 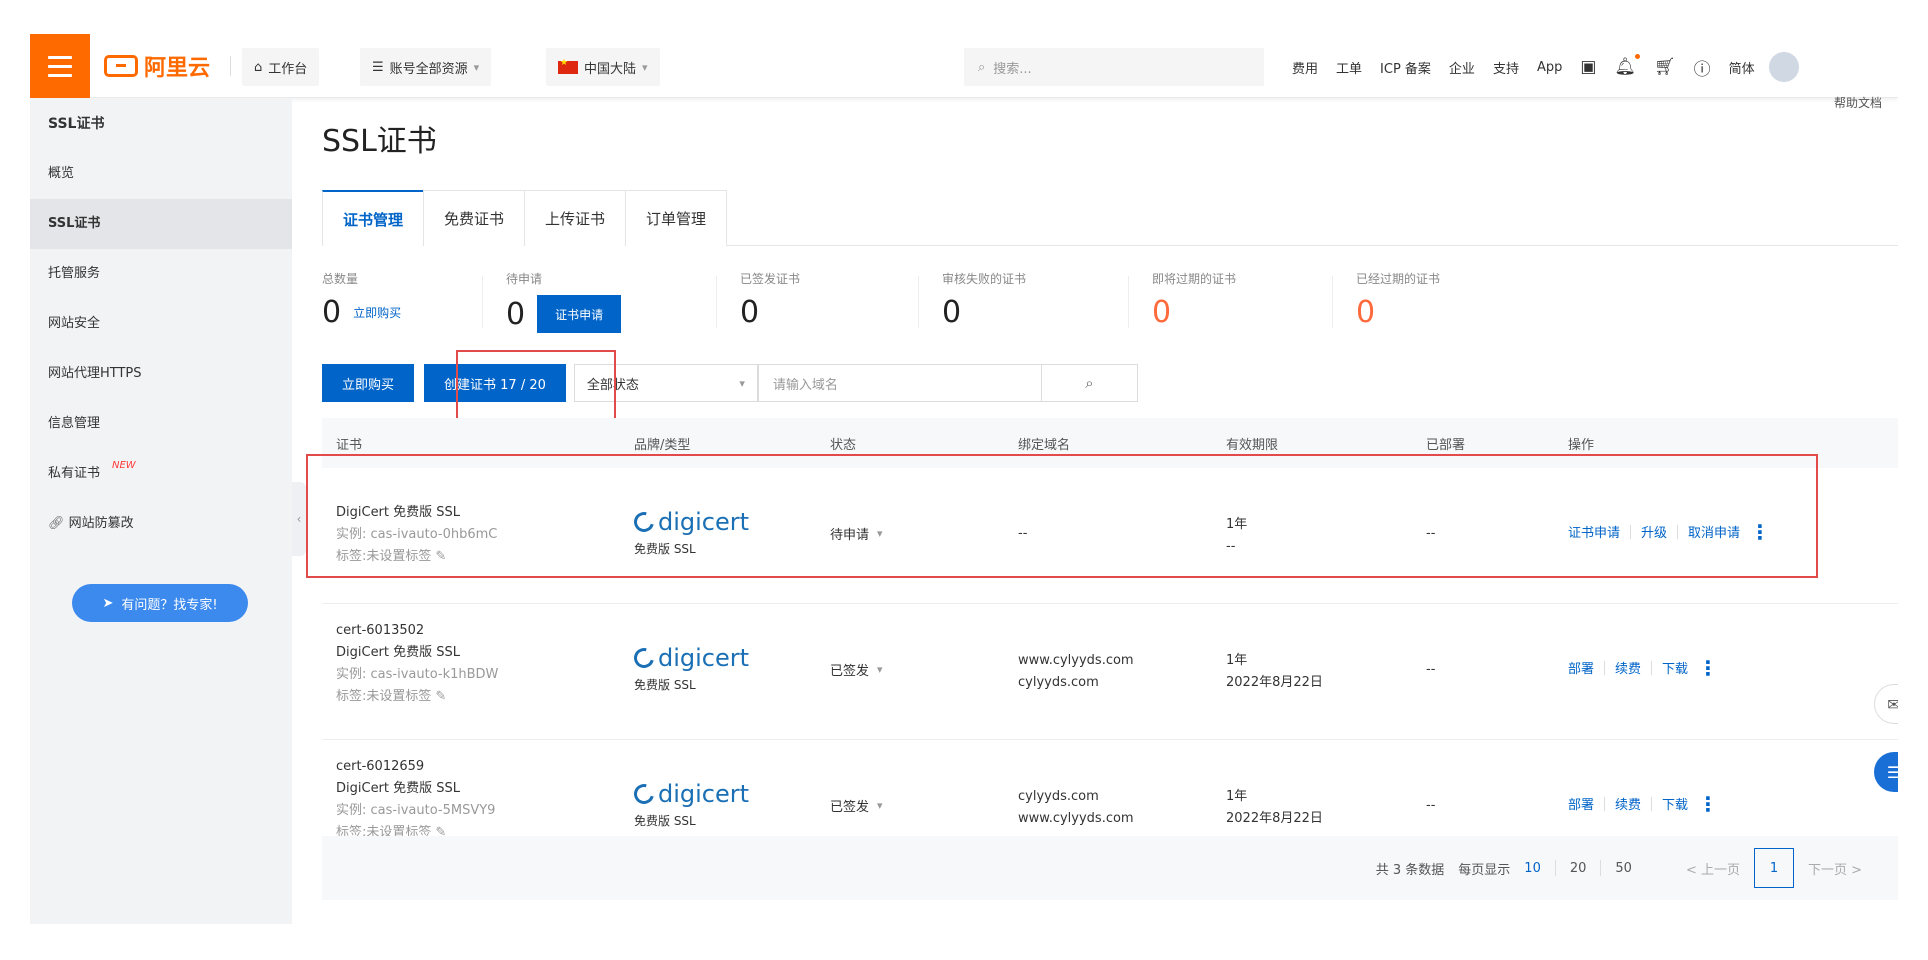 What do you see at coordinates (575, 218) in the screenshot?
I see `tab-upload-cert: 上传证书` at bounding box center [575, 218].